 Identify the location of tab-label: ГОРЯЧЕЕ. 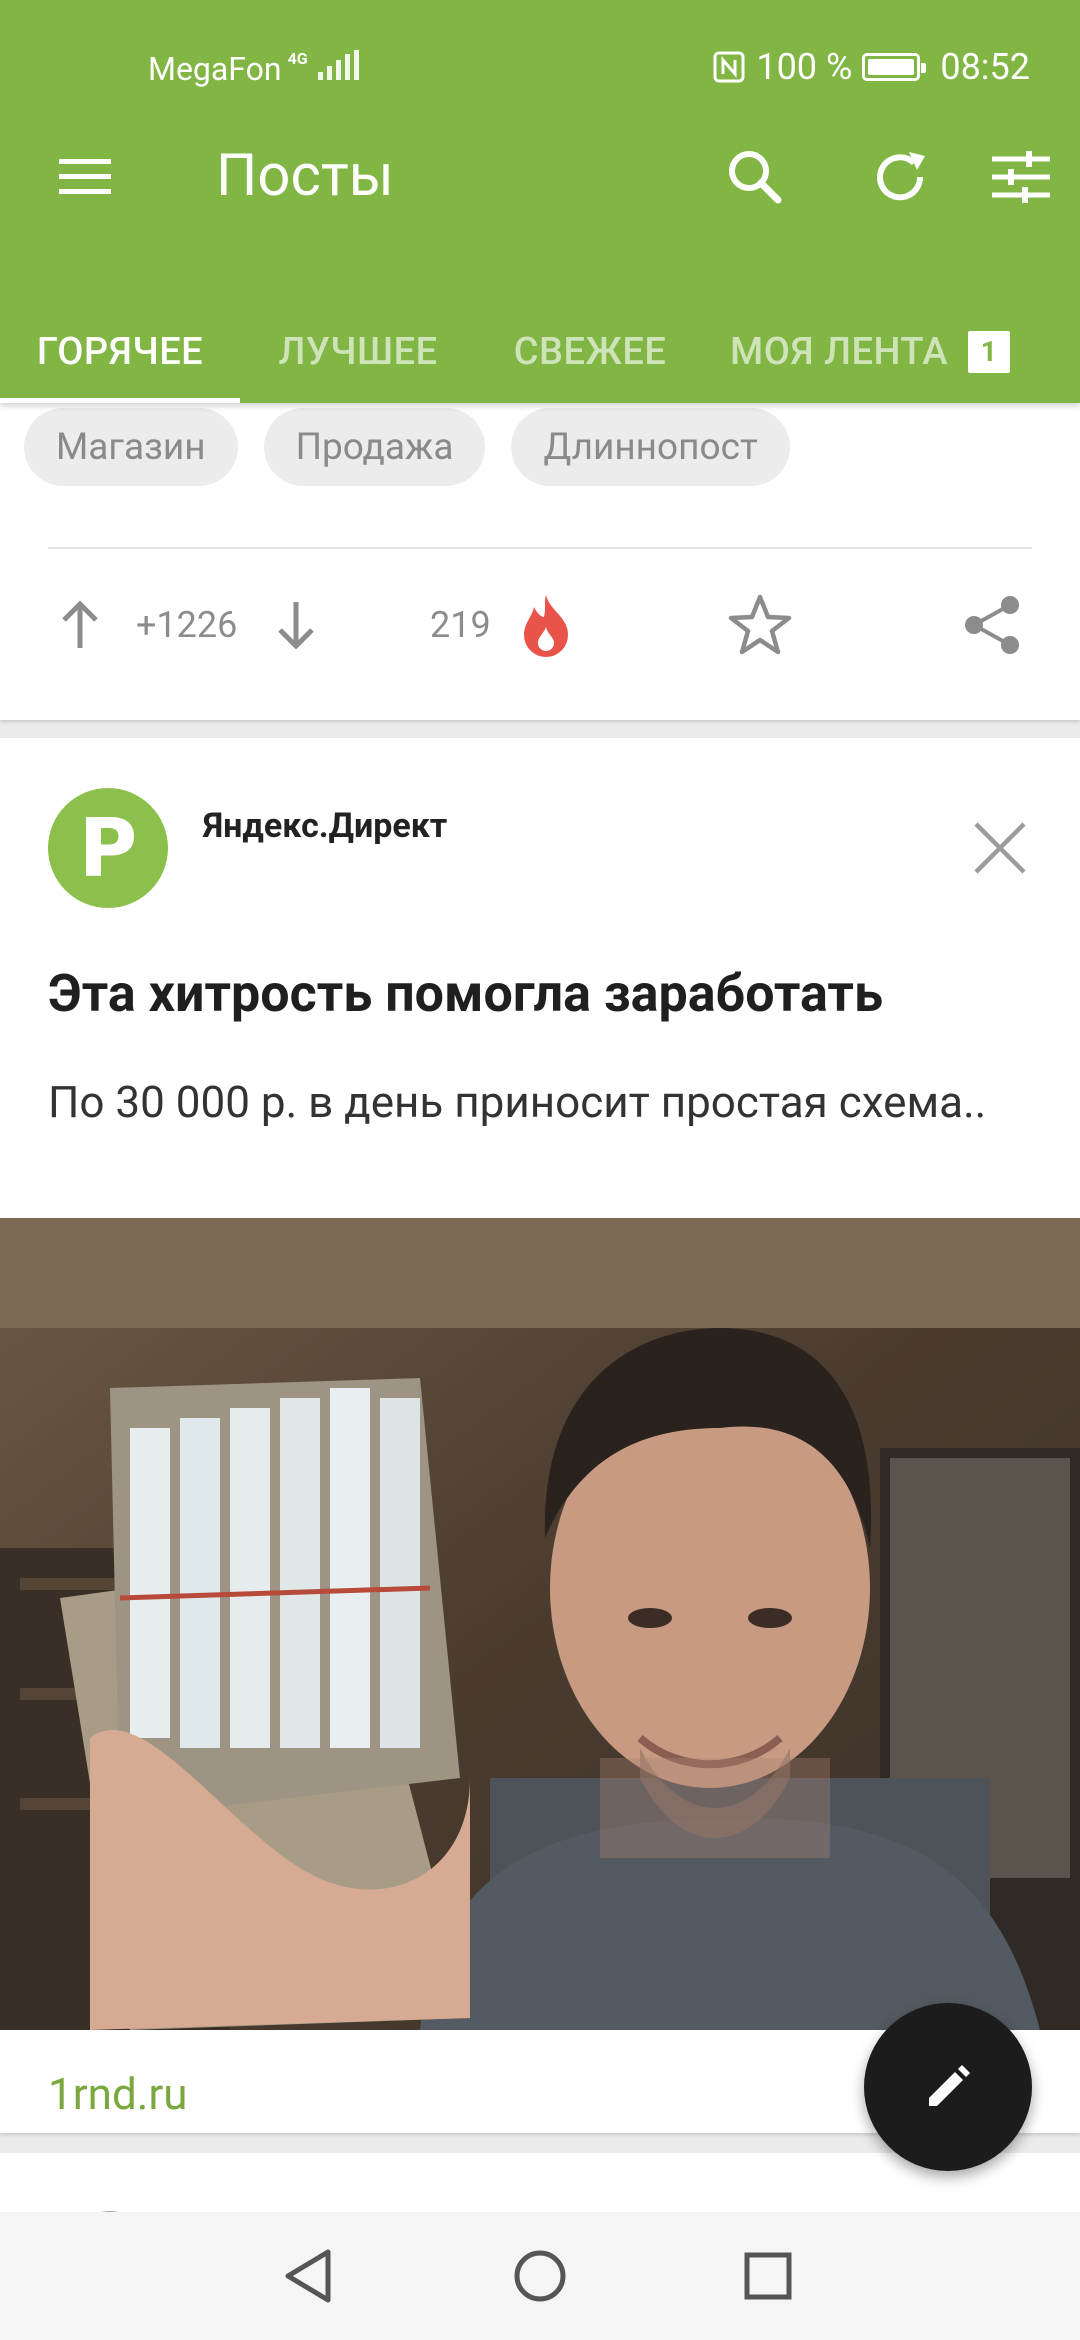
(120, 351).